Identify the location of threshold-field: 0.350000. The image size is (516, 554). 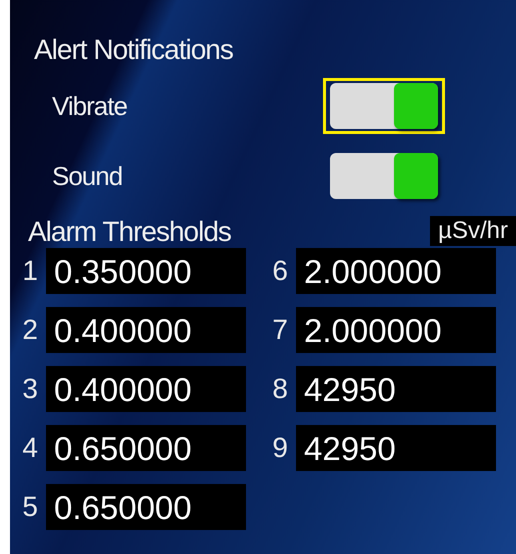
(146, 271).